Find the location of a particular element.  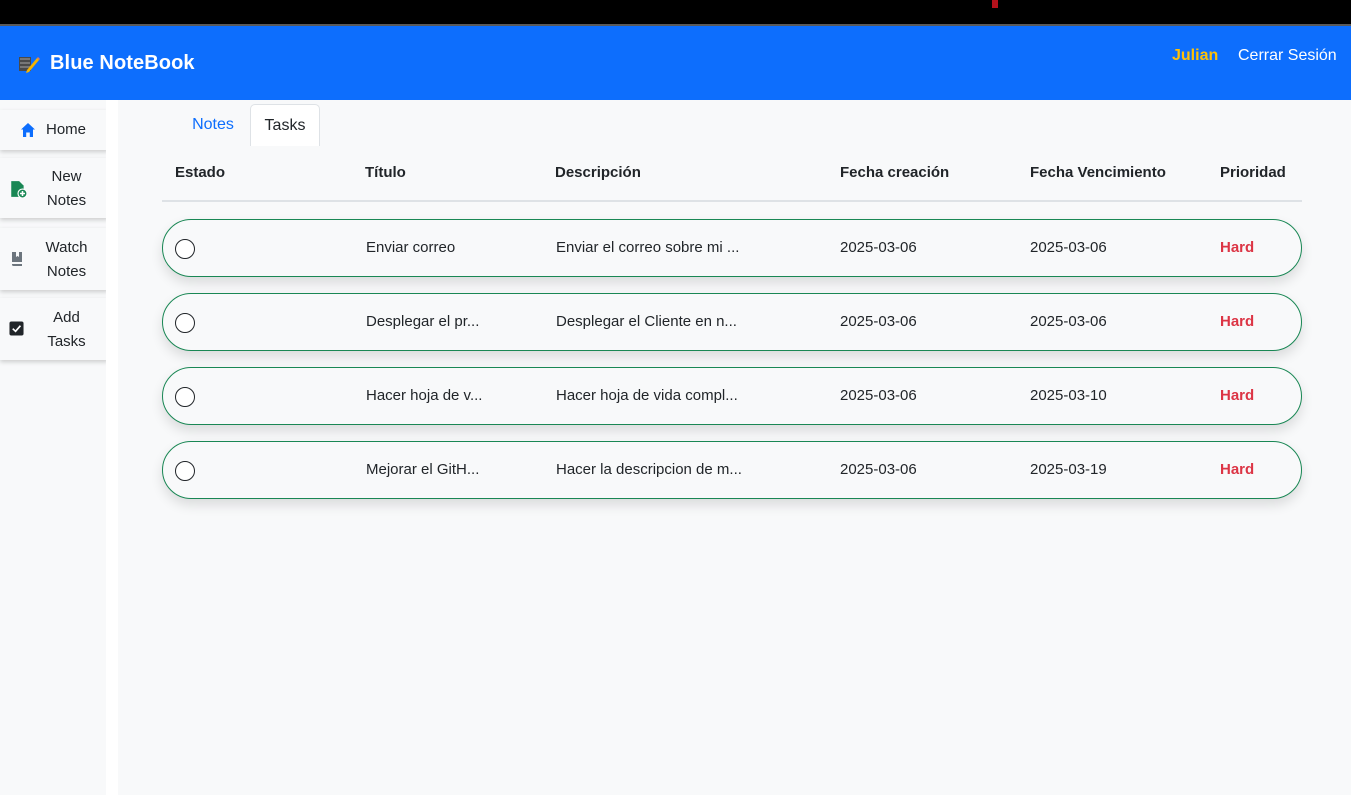

sidebar-item-label: Home is located at coordinates (65, 129).